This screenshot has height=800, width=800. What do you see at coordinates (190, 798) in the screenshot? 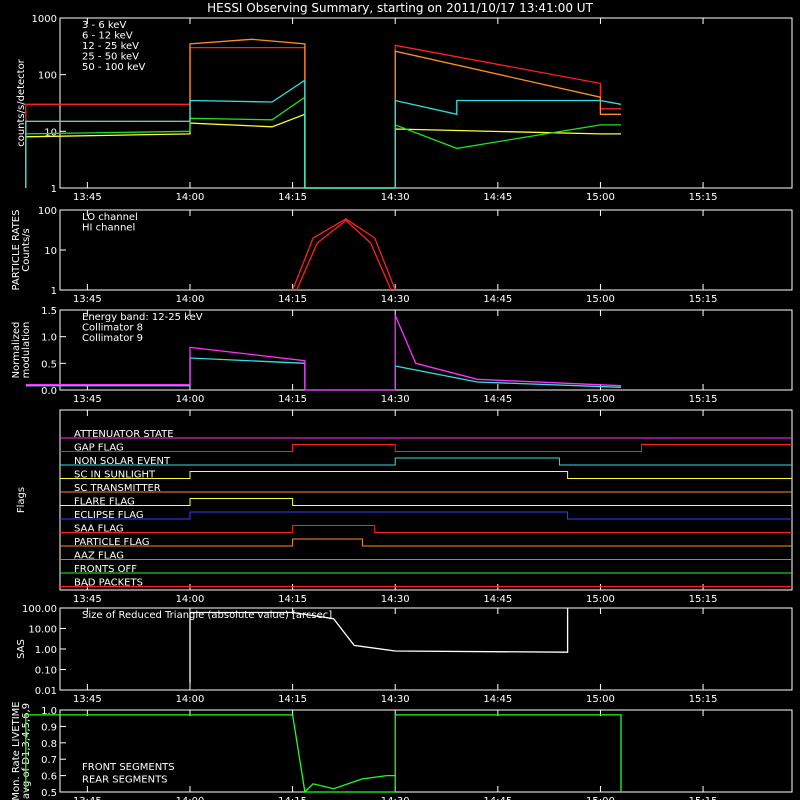
I see `x-tick-label-livetime: 14:00` at bounding box center [190, 798].